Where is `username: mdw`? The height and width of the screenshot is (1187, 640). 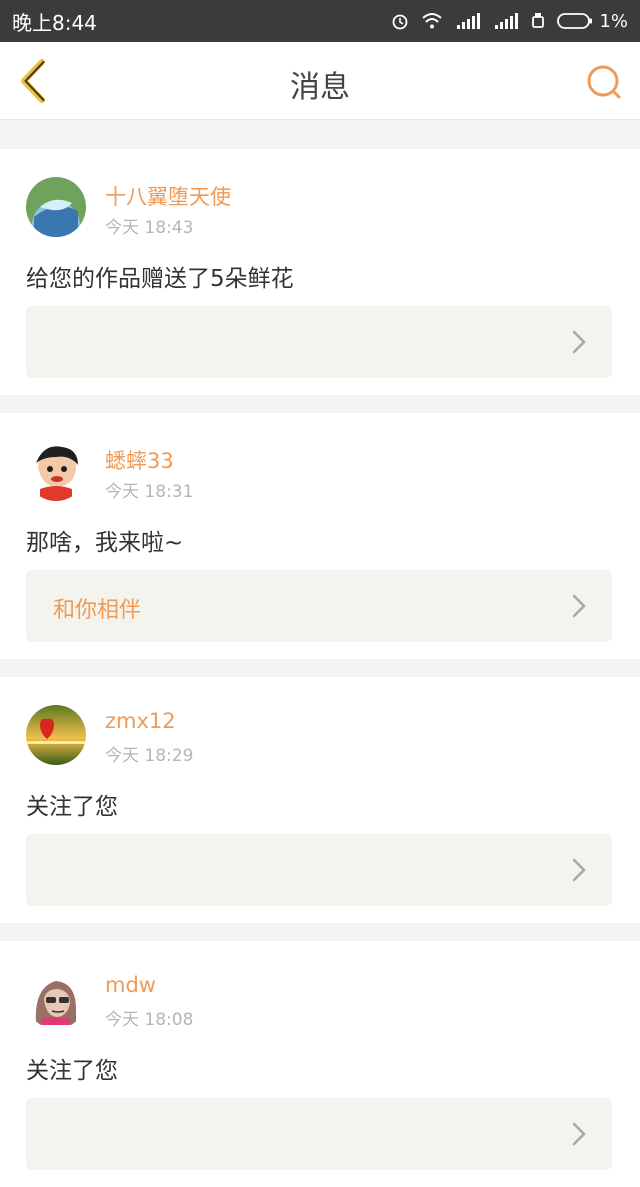
username: mdw is located at coordinates (130, 985).